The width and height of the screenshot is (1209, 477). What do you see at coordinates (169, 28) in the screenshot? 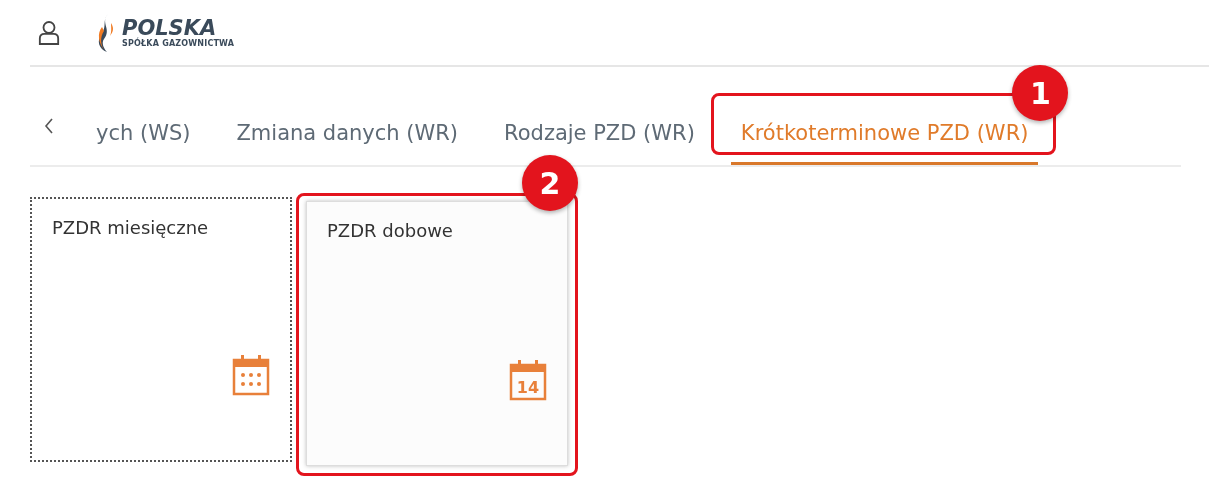
I see `logo-title: POLSKA` at bounding box center [169, 28].